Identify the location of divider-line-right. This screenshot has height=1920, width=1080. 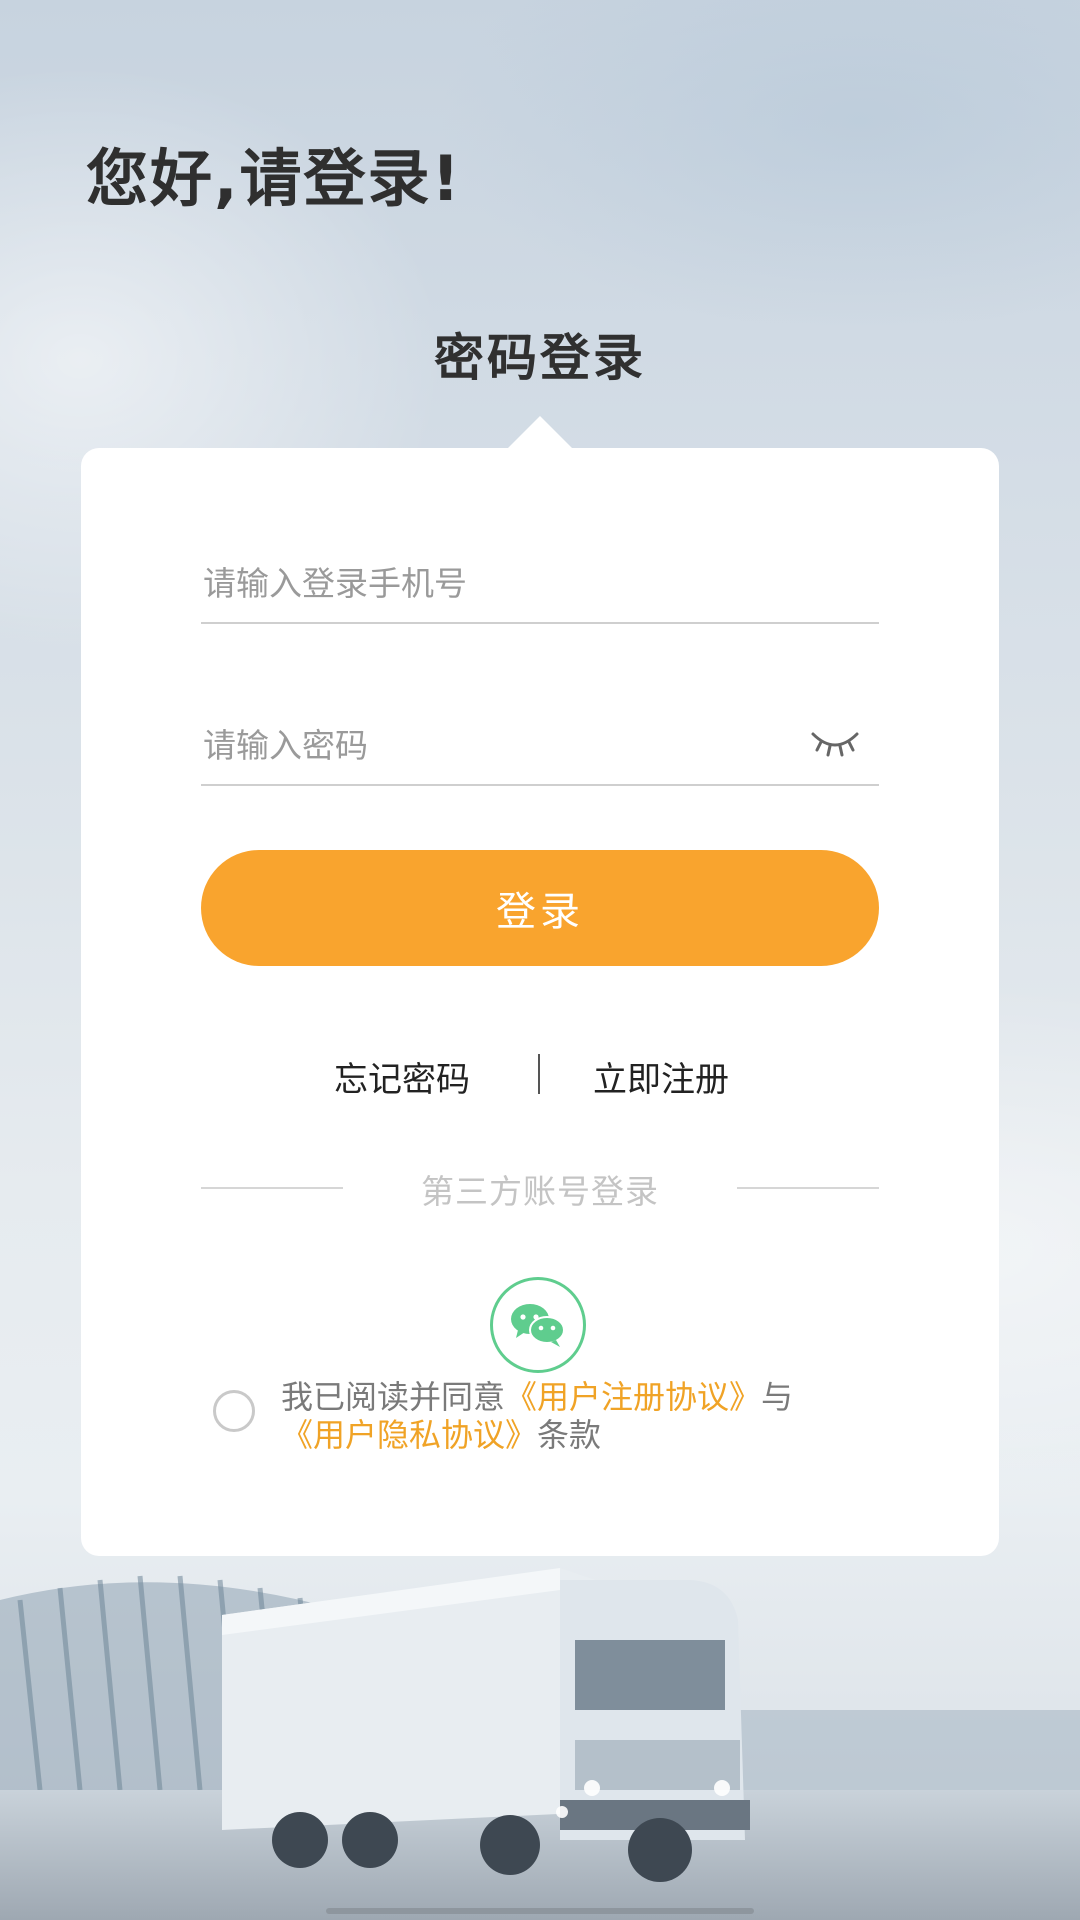
(808, 1188).